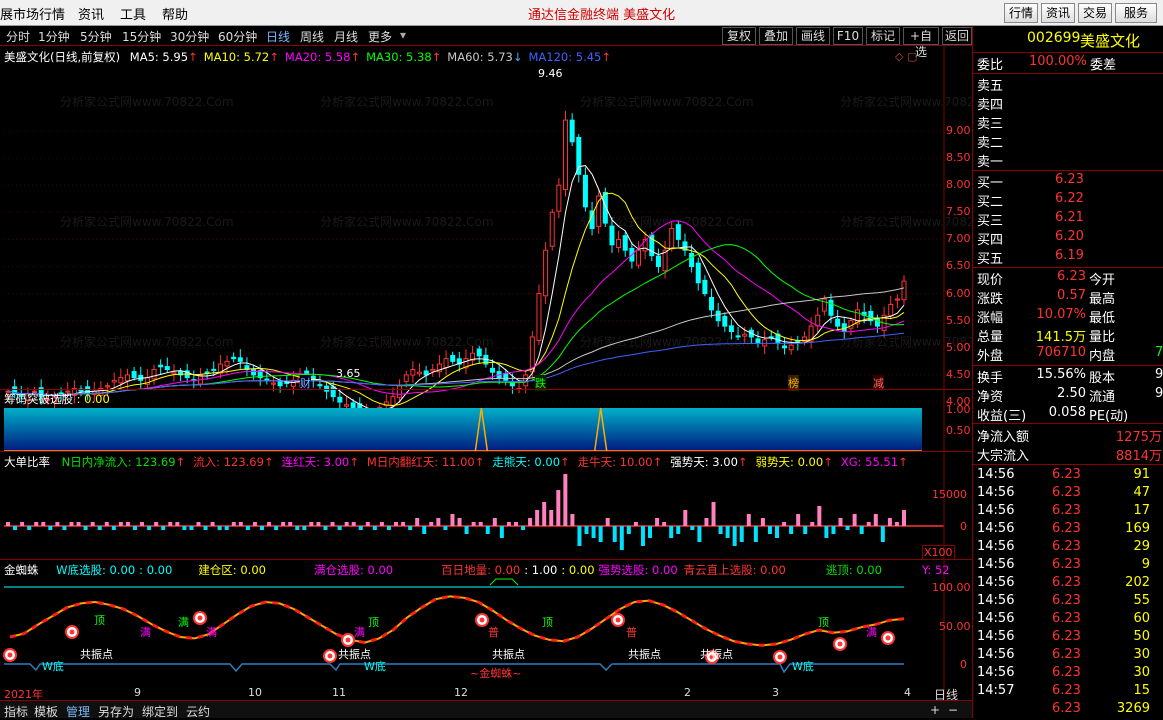  I want to click on tab-manage: 管理, so click(78, 711).